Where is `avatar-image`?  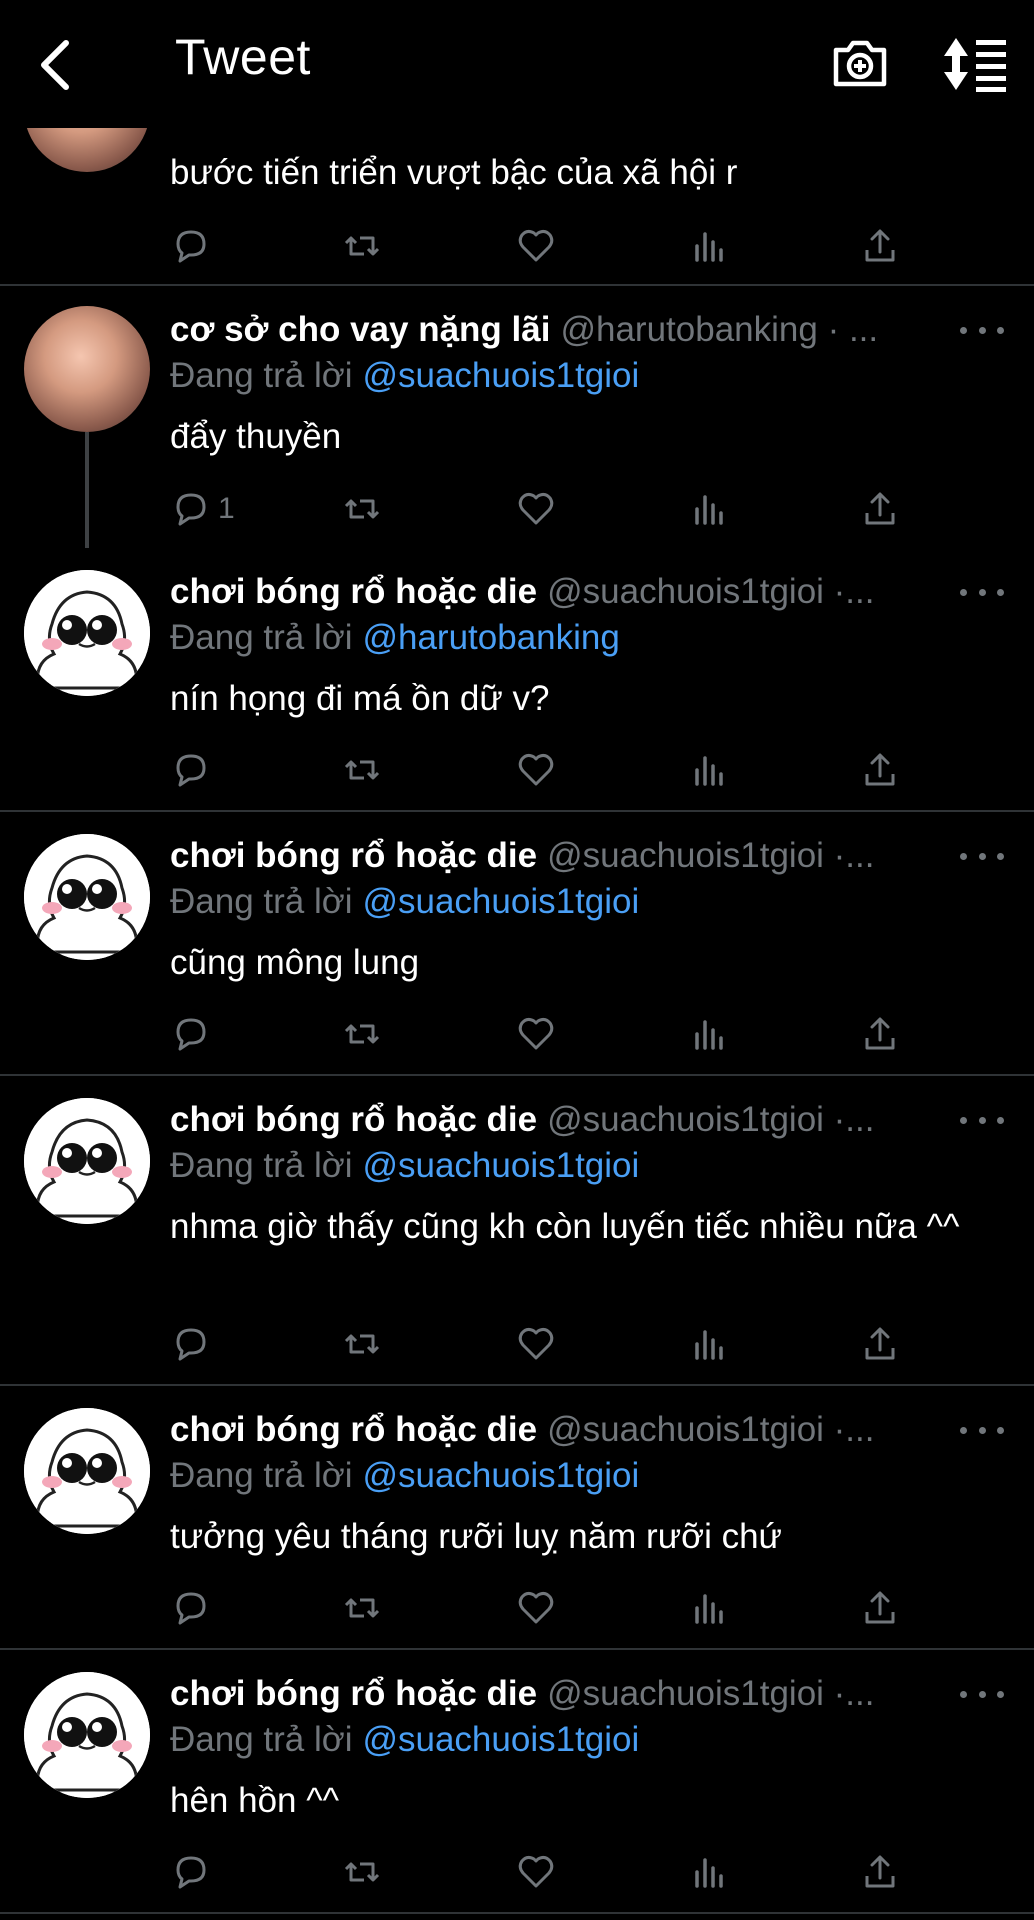
avatar-image is located at coordinates (87, 1735).